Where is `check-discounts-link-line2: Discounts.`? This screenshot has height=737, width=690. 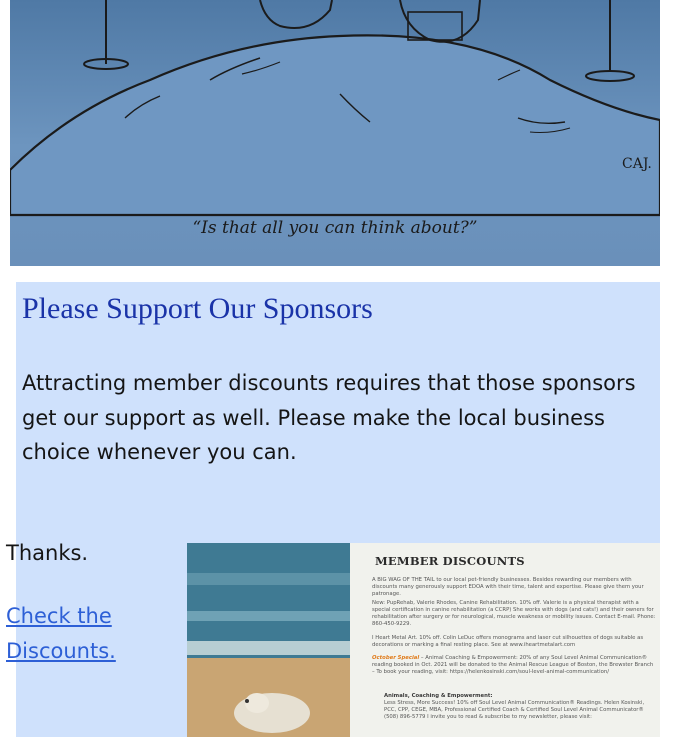 check-discounts-link-line2: Discounts. is located at coordinates (61, 651).